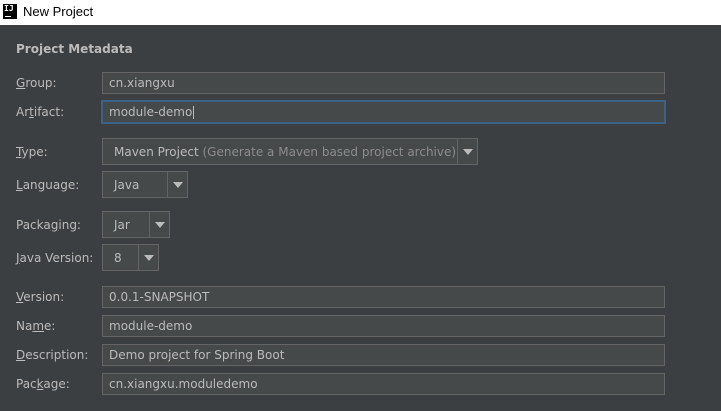 This screenshot has height=411, width=721. Describe the element at coordinates (40, 112) in the screenshot. I see `artifact-label: Artifact:` at that location.